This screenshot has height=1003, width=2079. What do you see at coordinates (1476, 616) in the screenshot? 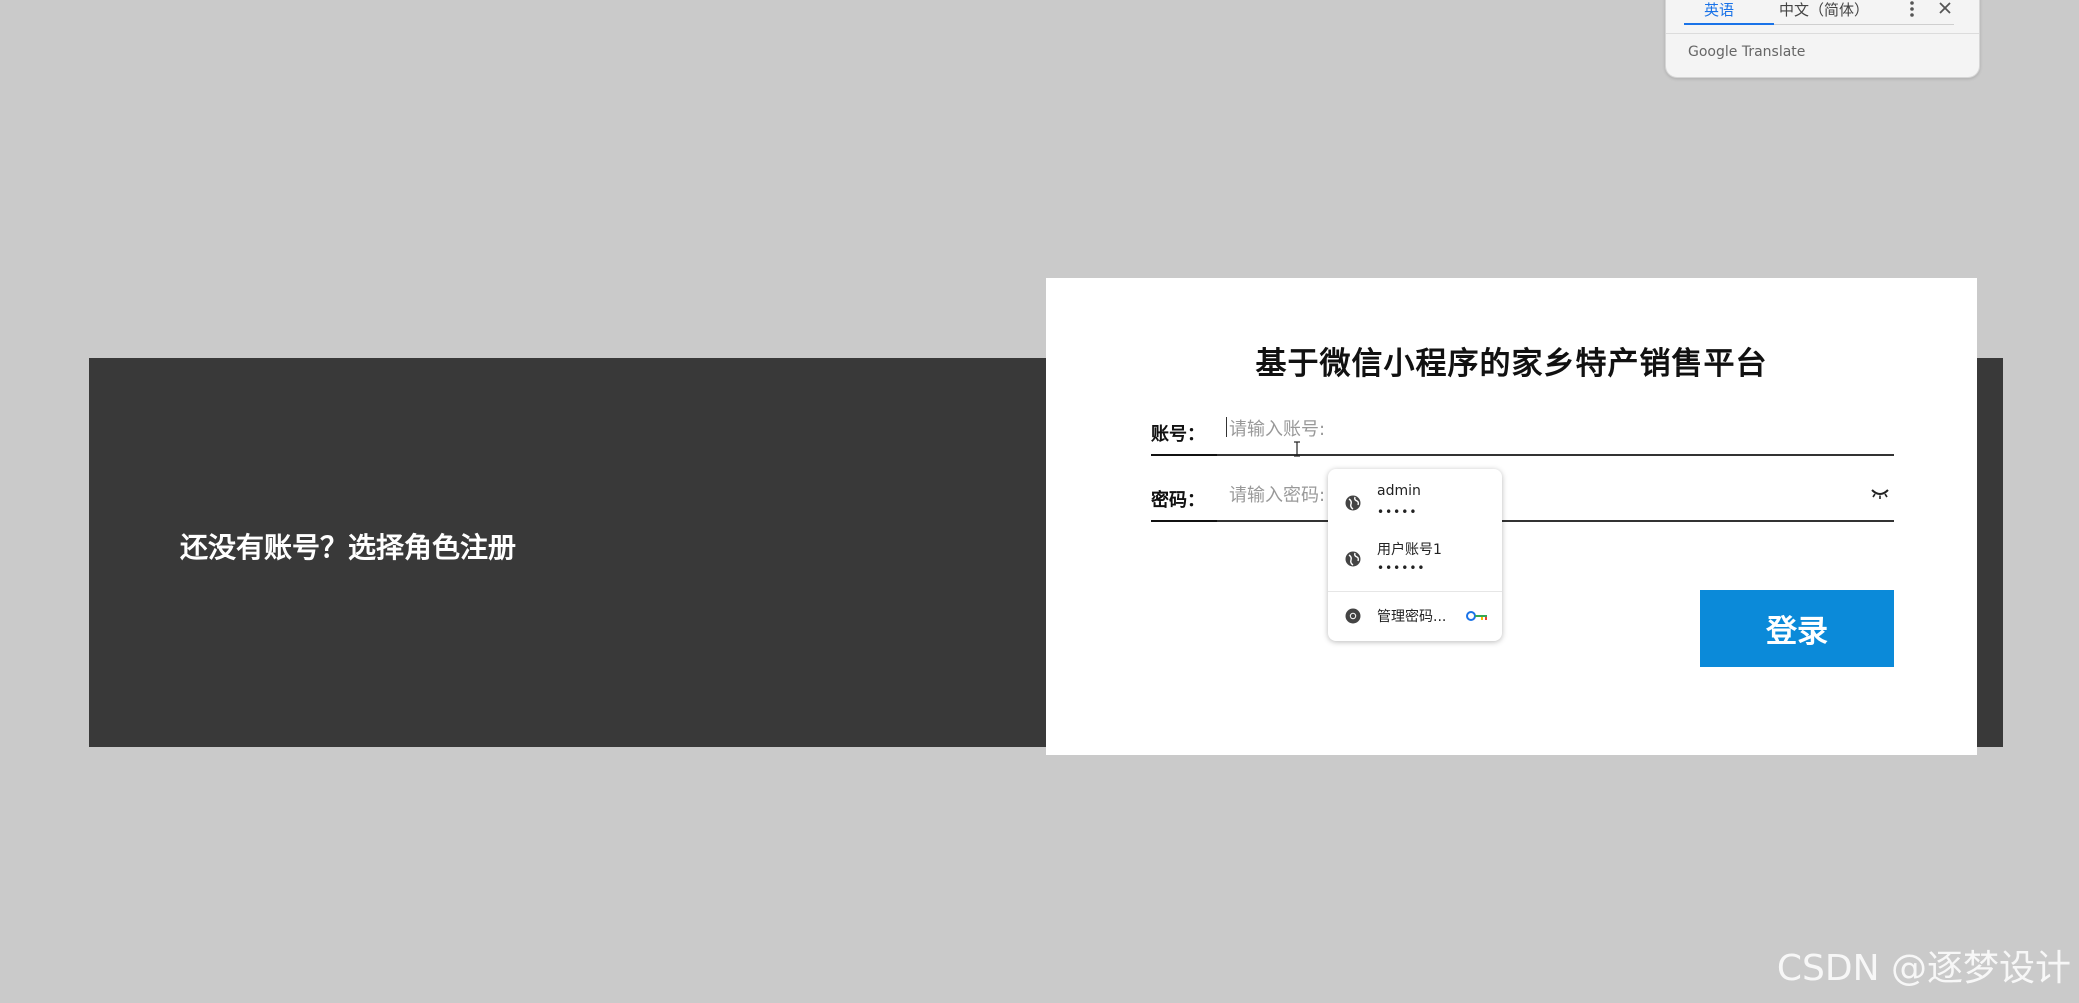
I see `key-icon` at bounding box center [1476, 616].